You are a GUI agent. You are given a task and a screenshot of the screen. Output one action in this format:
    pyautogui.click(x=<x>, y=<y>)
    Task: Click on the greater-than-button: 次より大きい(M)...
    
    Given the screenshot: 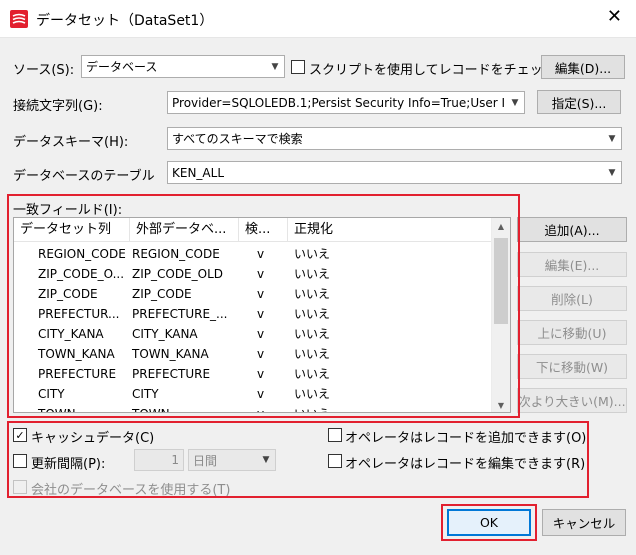 What is the action you would take?
    pyautogui.click(x=572, y=400)
    